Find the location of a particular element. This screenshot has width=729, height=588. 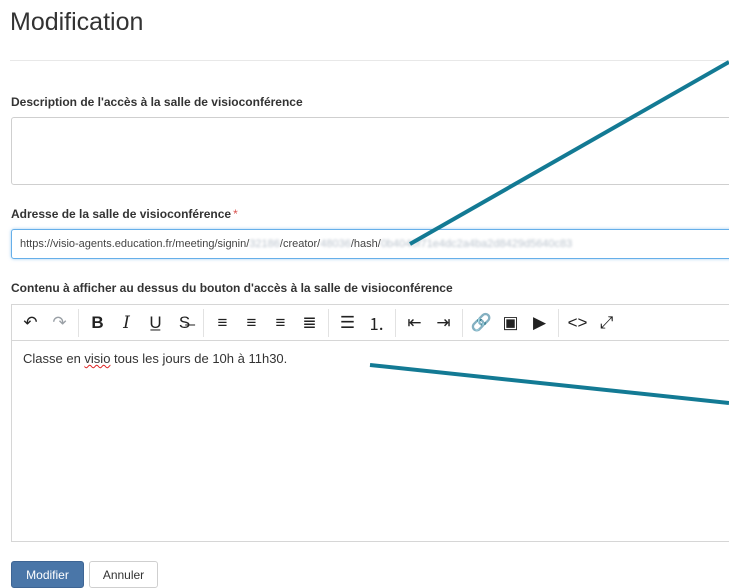

arrow-to-content is located at coordinates (549, 384).